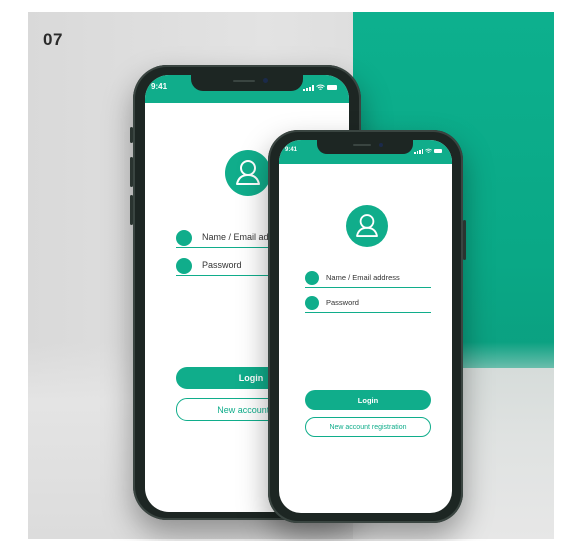 This screenshot has height=541, width=561. What do you see at coordinates (235, 237) in the screenshot?
I see `field-label: Name / Email ad` at bounding box center [235, 237].